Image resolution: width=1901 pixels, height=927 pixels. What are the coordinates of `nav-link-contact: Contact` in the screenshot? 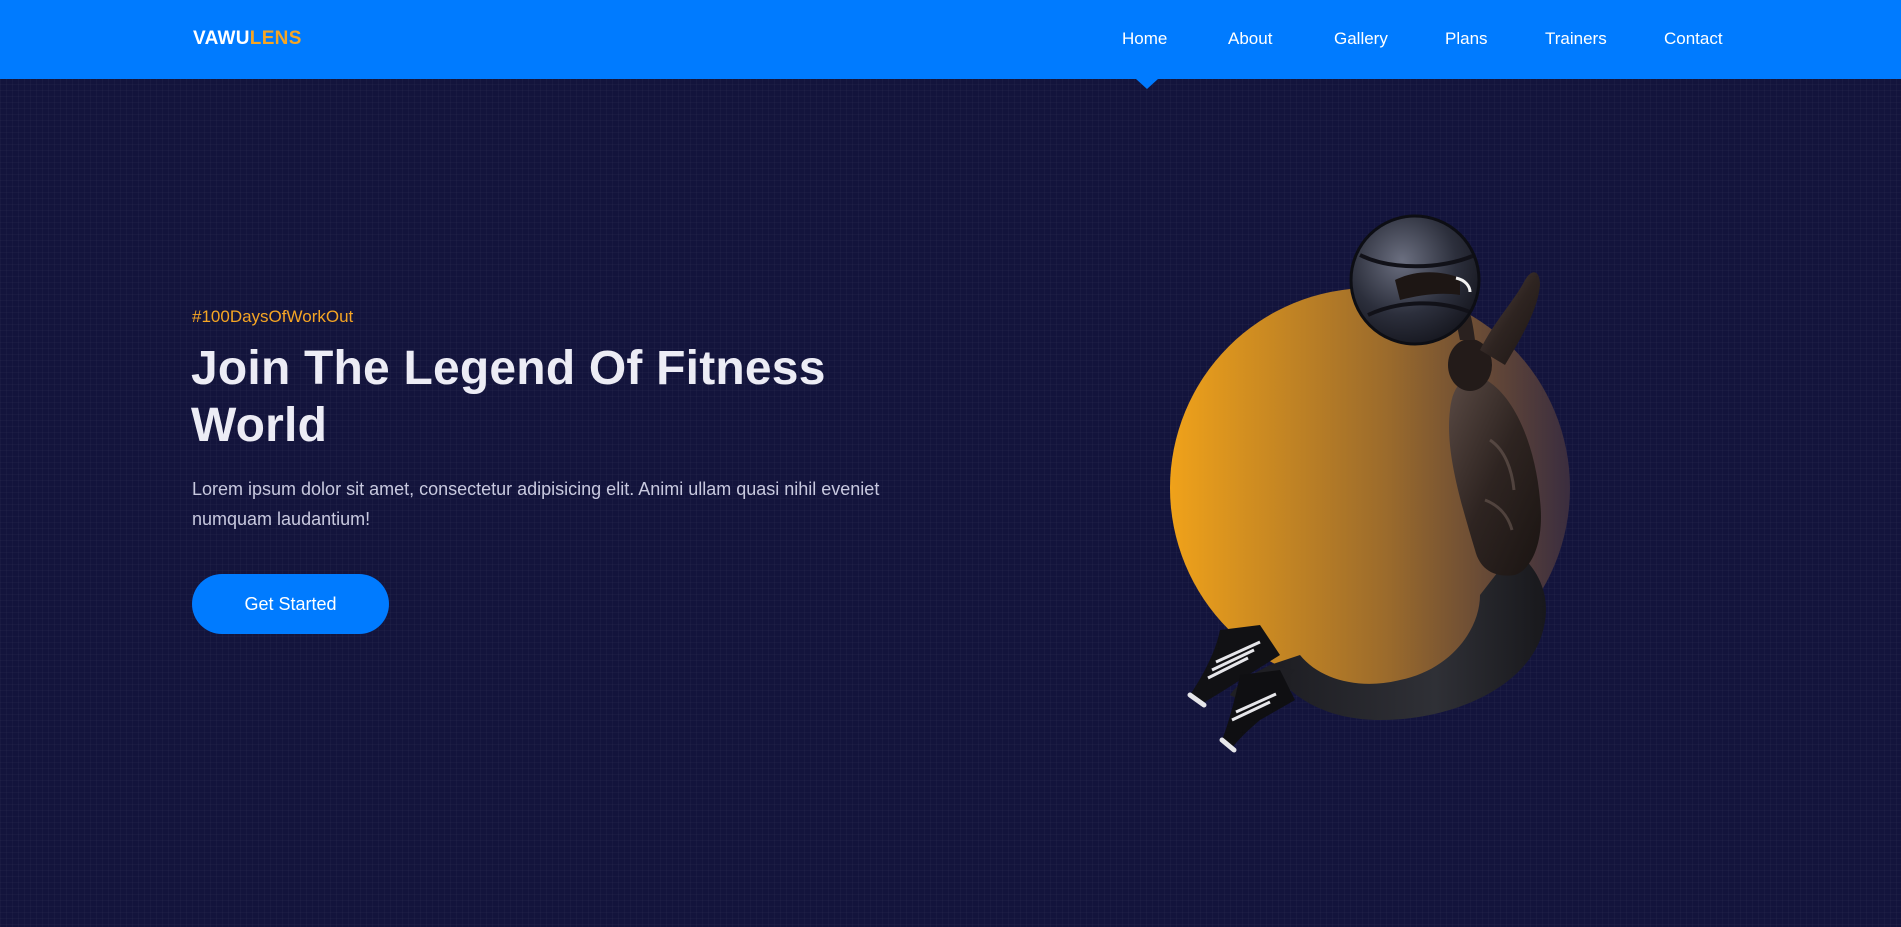 It's located at (1693, 39).